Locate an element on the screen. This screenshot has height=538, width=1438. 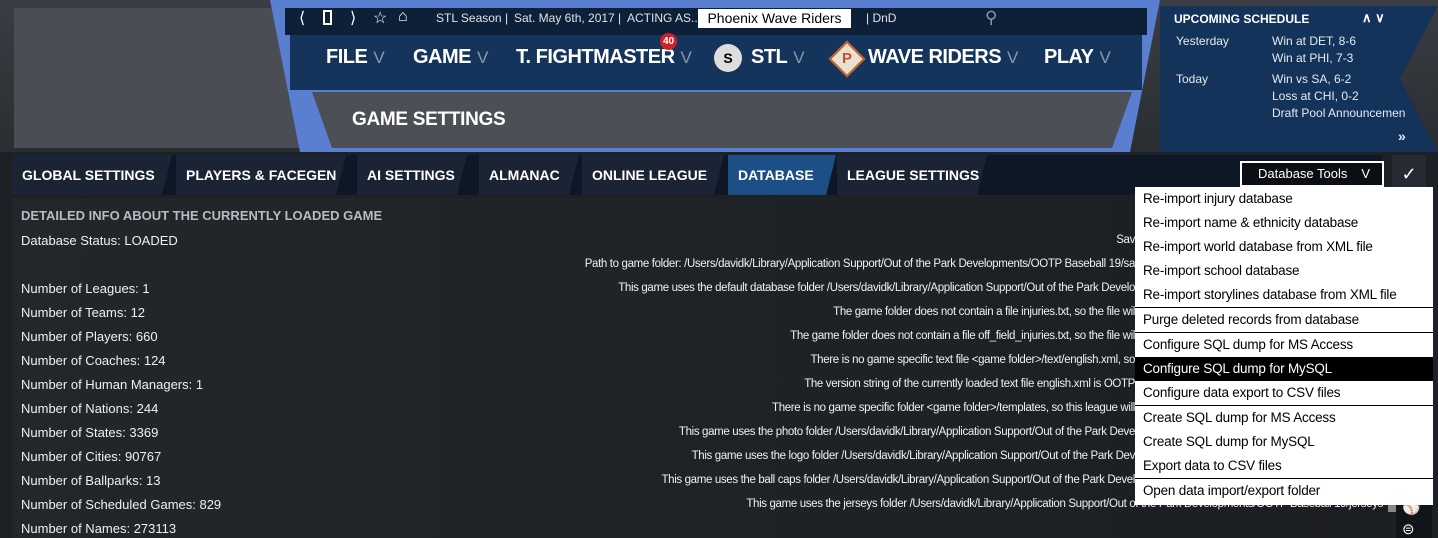
nav-play: PLAY V is located at coordinates (1077, 57).